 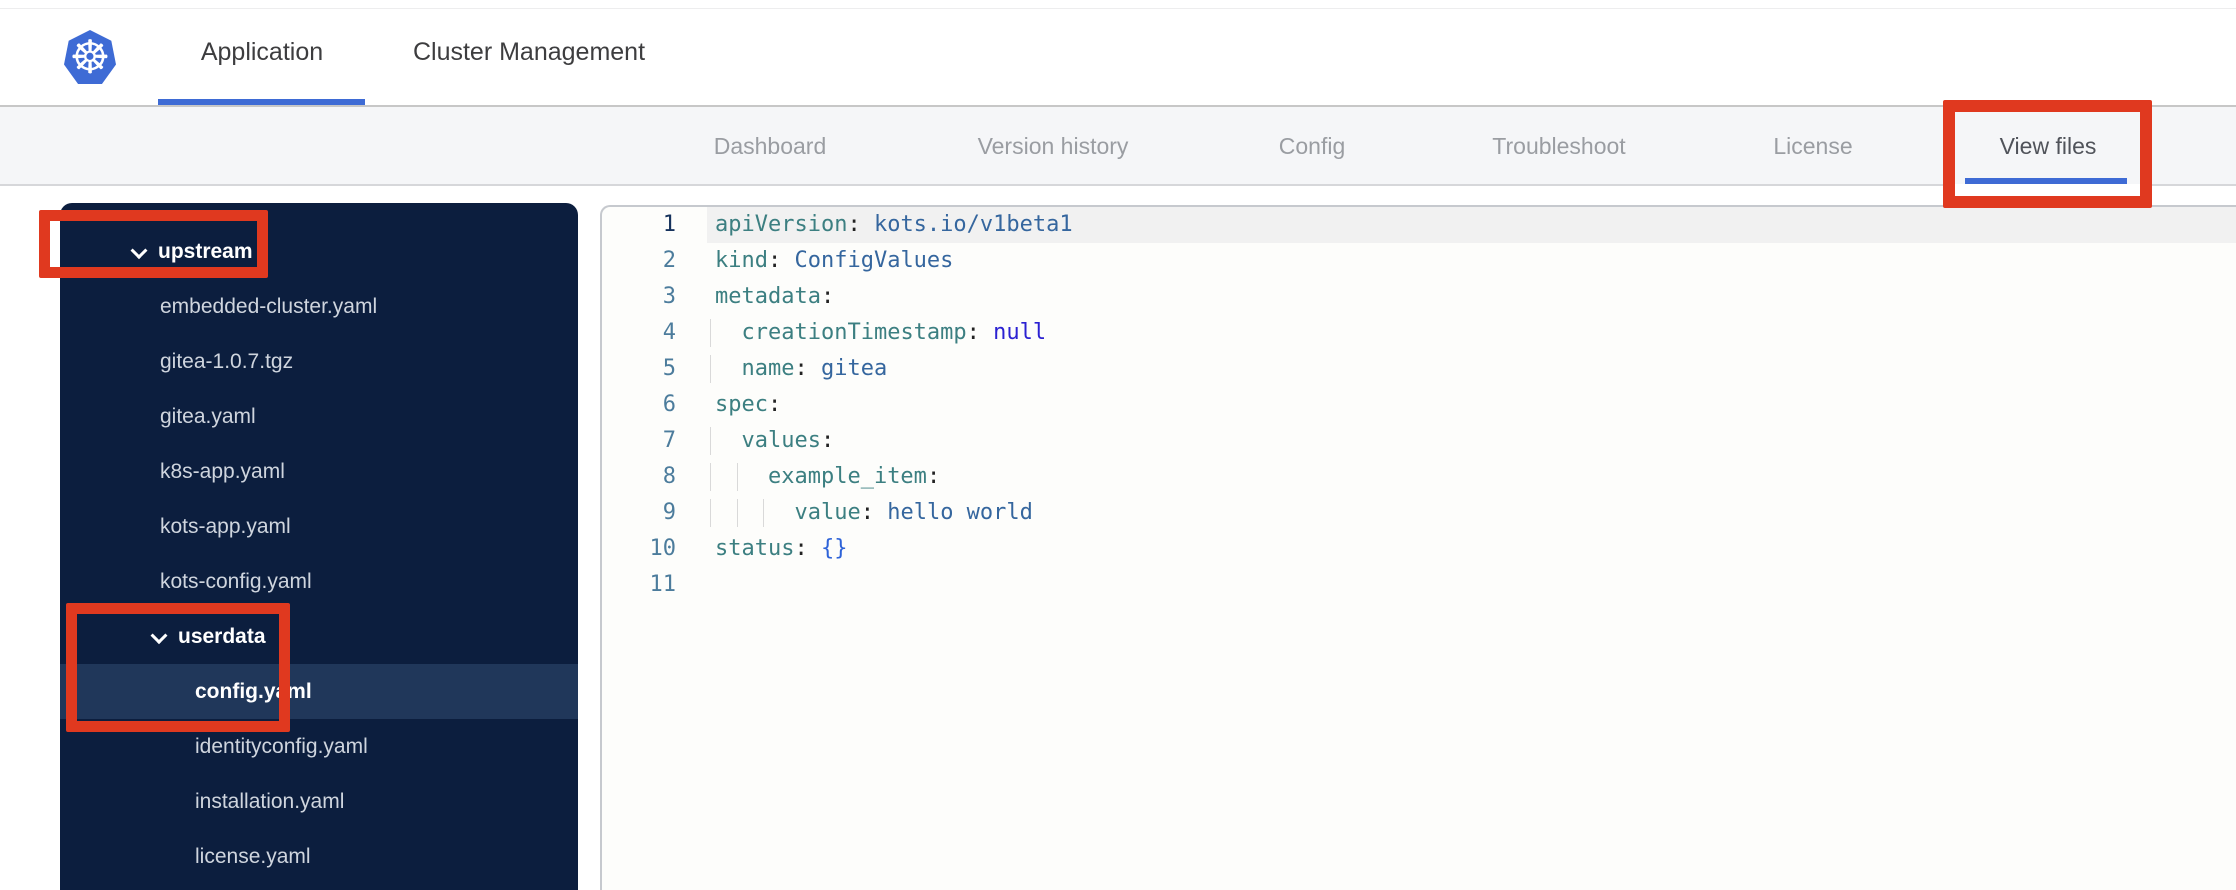 What do you see at coordinates (1312, 146) in the screenshot?
I see `nav-item-config: Config` at bounding box center [1312, 146].